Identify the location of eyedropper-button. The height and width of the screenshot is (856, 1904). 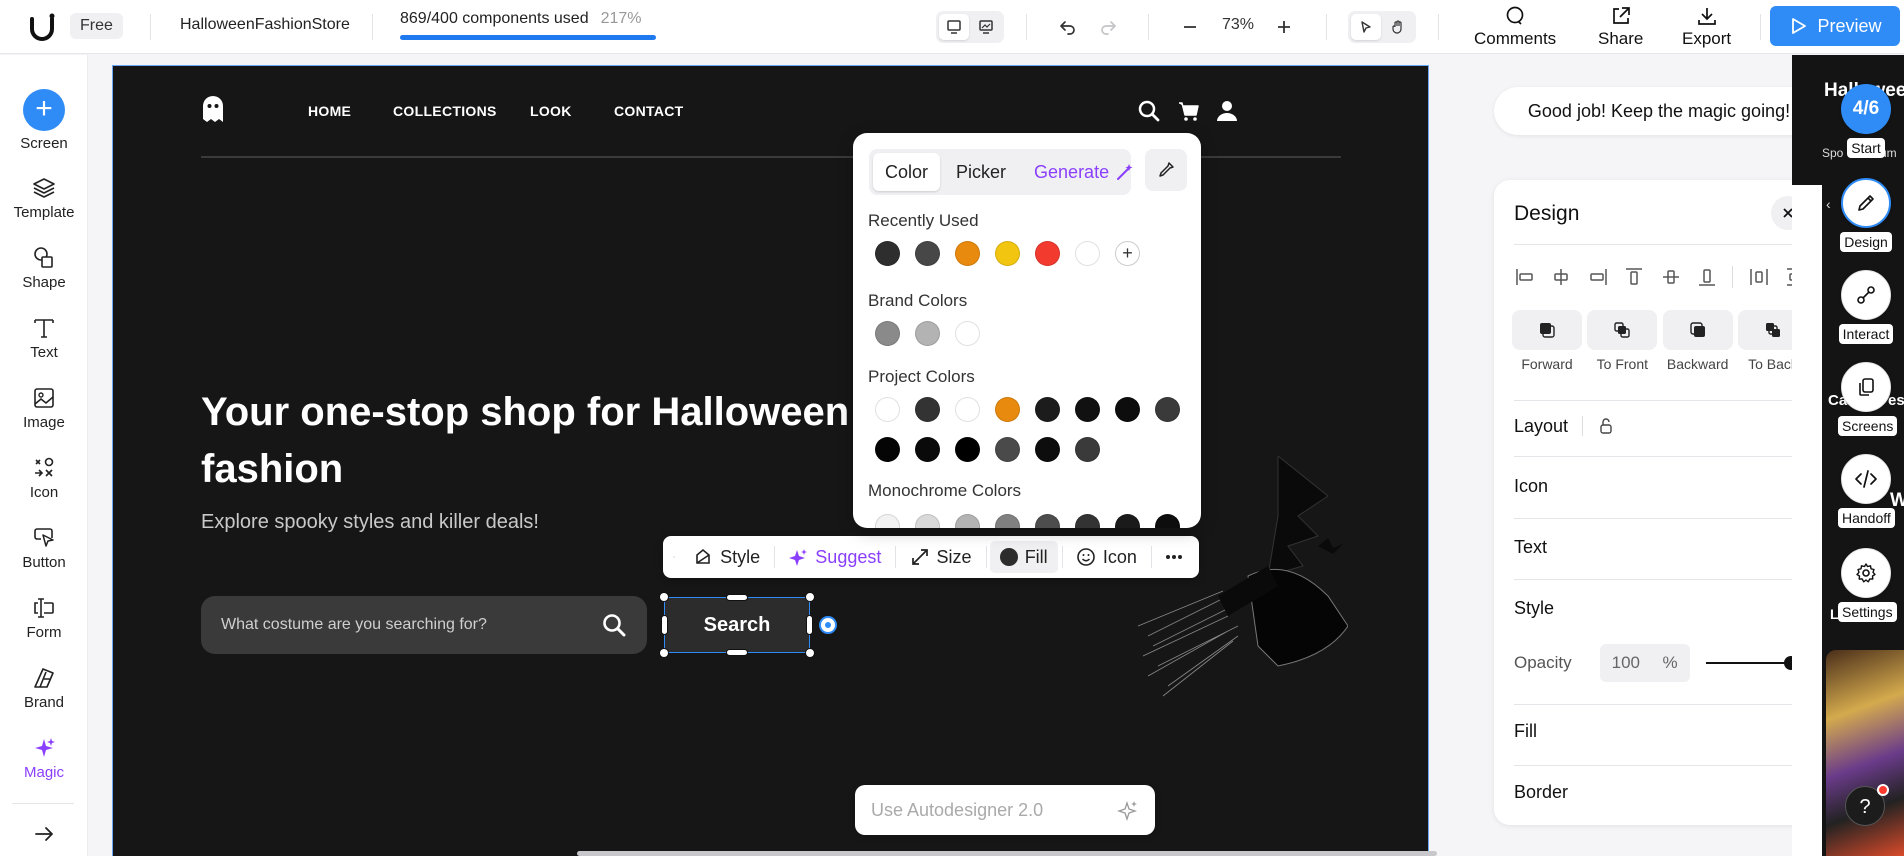
(1166, 170).